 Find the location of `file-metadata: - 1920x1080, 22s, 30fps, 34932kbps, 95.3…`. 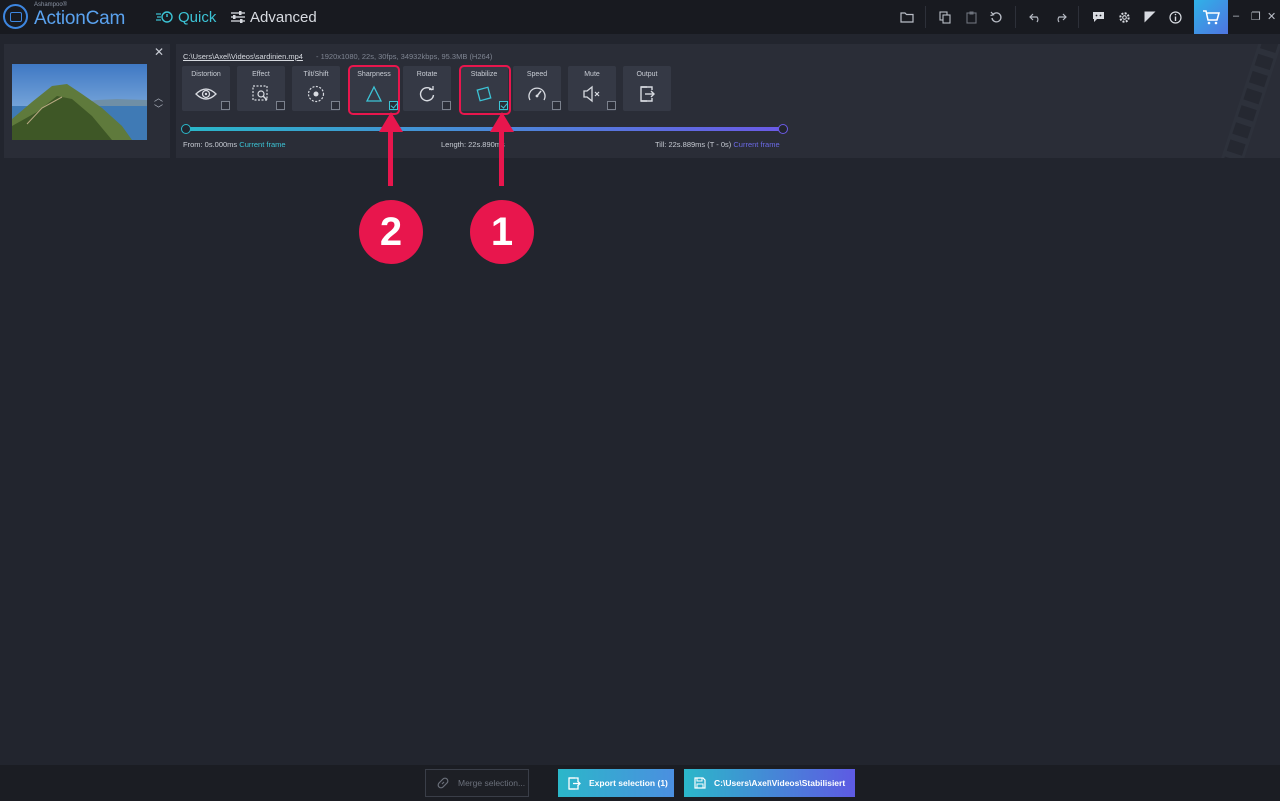

file-metadata: - 1920x1080, 22s, 30fps, 34932kbps, 95.3… is located at coordinates (404, 56).